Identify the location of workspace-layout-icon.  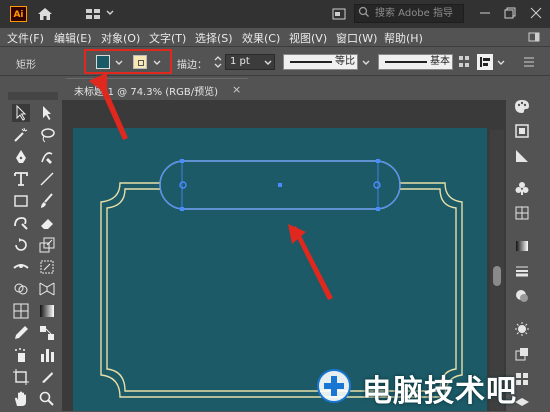
(93, 14).